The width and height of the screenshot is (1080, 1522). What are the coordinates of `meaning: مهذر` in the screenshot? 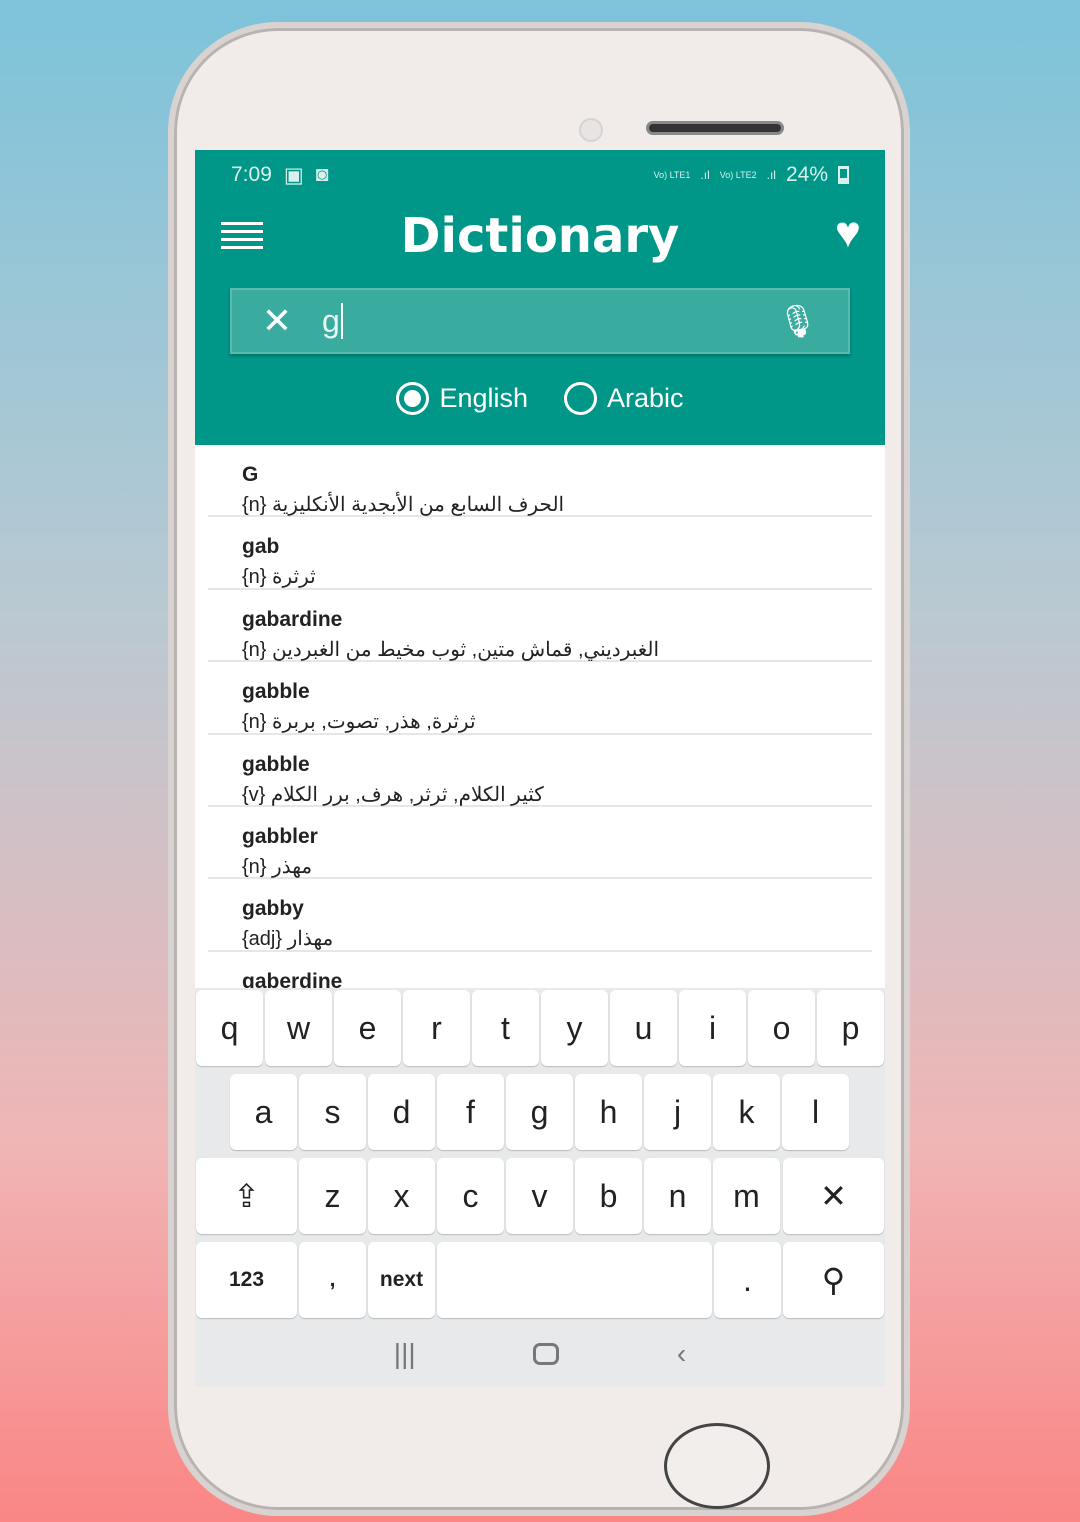 It's located at (292, 866).